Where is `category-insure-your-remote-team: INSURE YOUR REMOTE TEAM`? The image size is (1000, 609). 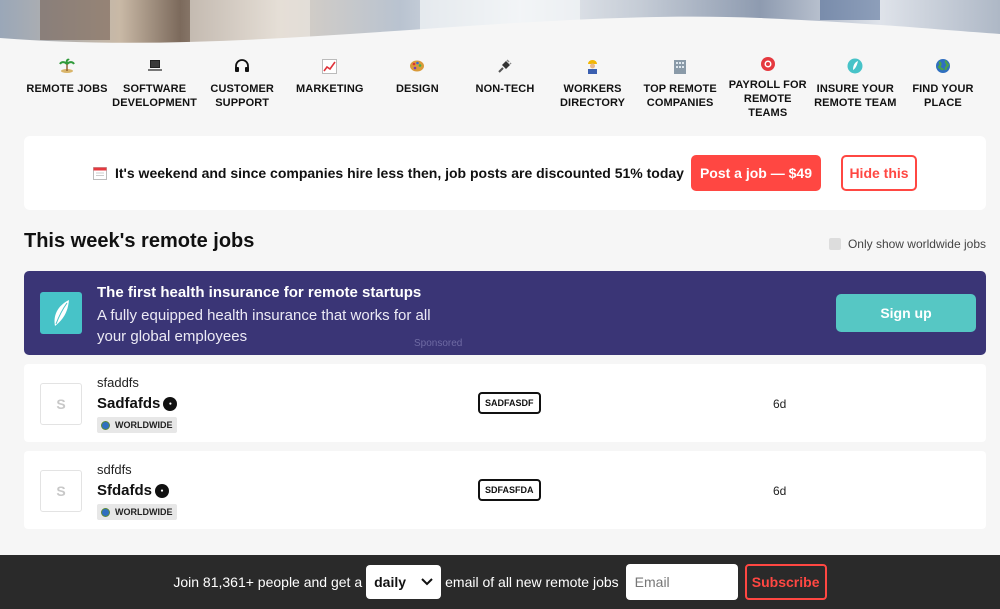 category-insure-your-remote-team: INSURE YOUR REMOTE TEAM is located at coordinates (855, 86).